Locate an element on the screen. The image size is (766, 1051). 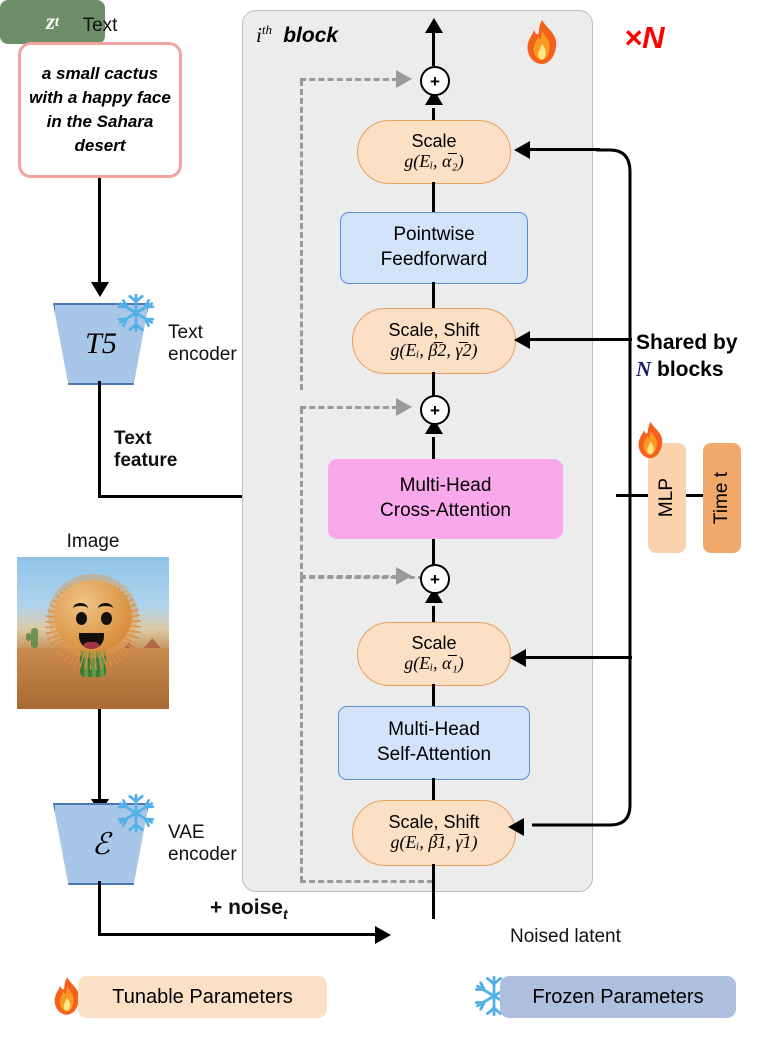
legend-frozen: Frozen Parameters is located at coordinates (618, 997).